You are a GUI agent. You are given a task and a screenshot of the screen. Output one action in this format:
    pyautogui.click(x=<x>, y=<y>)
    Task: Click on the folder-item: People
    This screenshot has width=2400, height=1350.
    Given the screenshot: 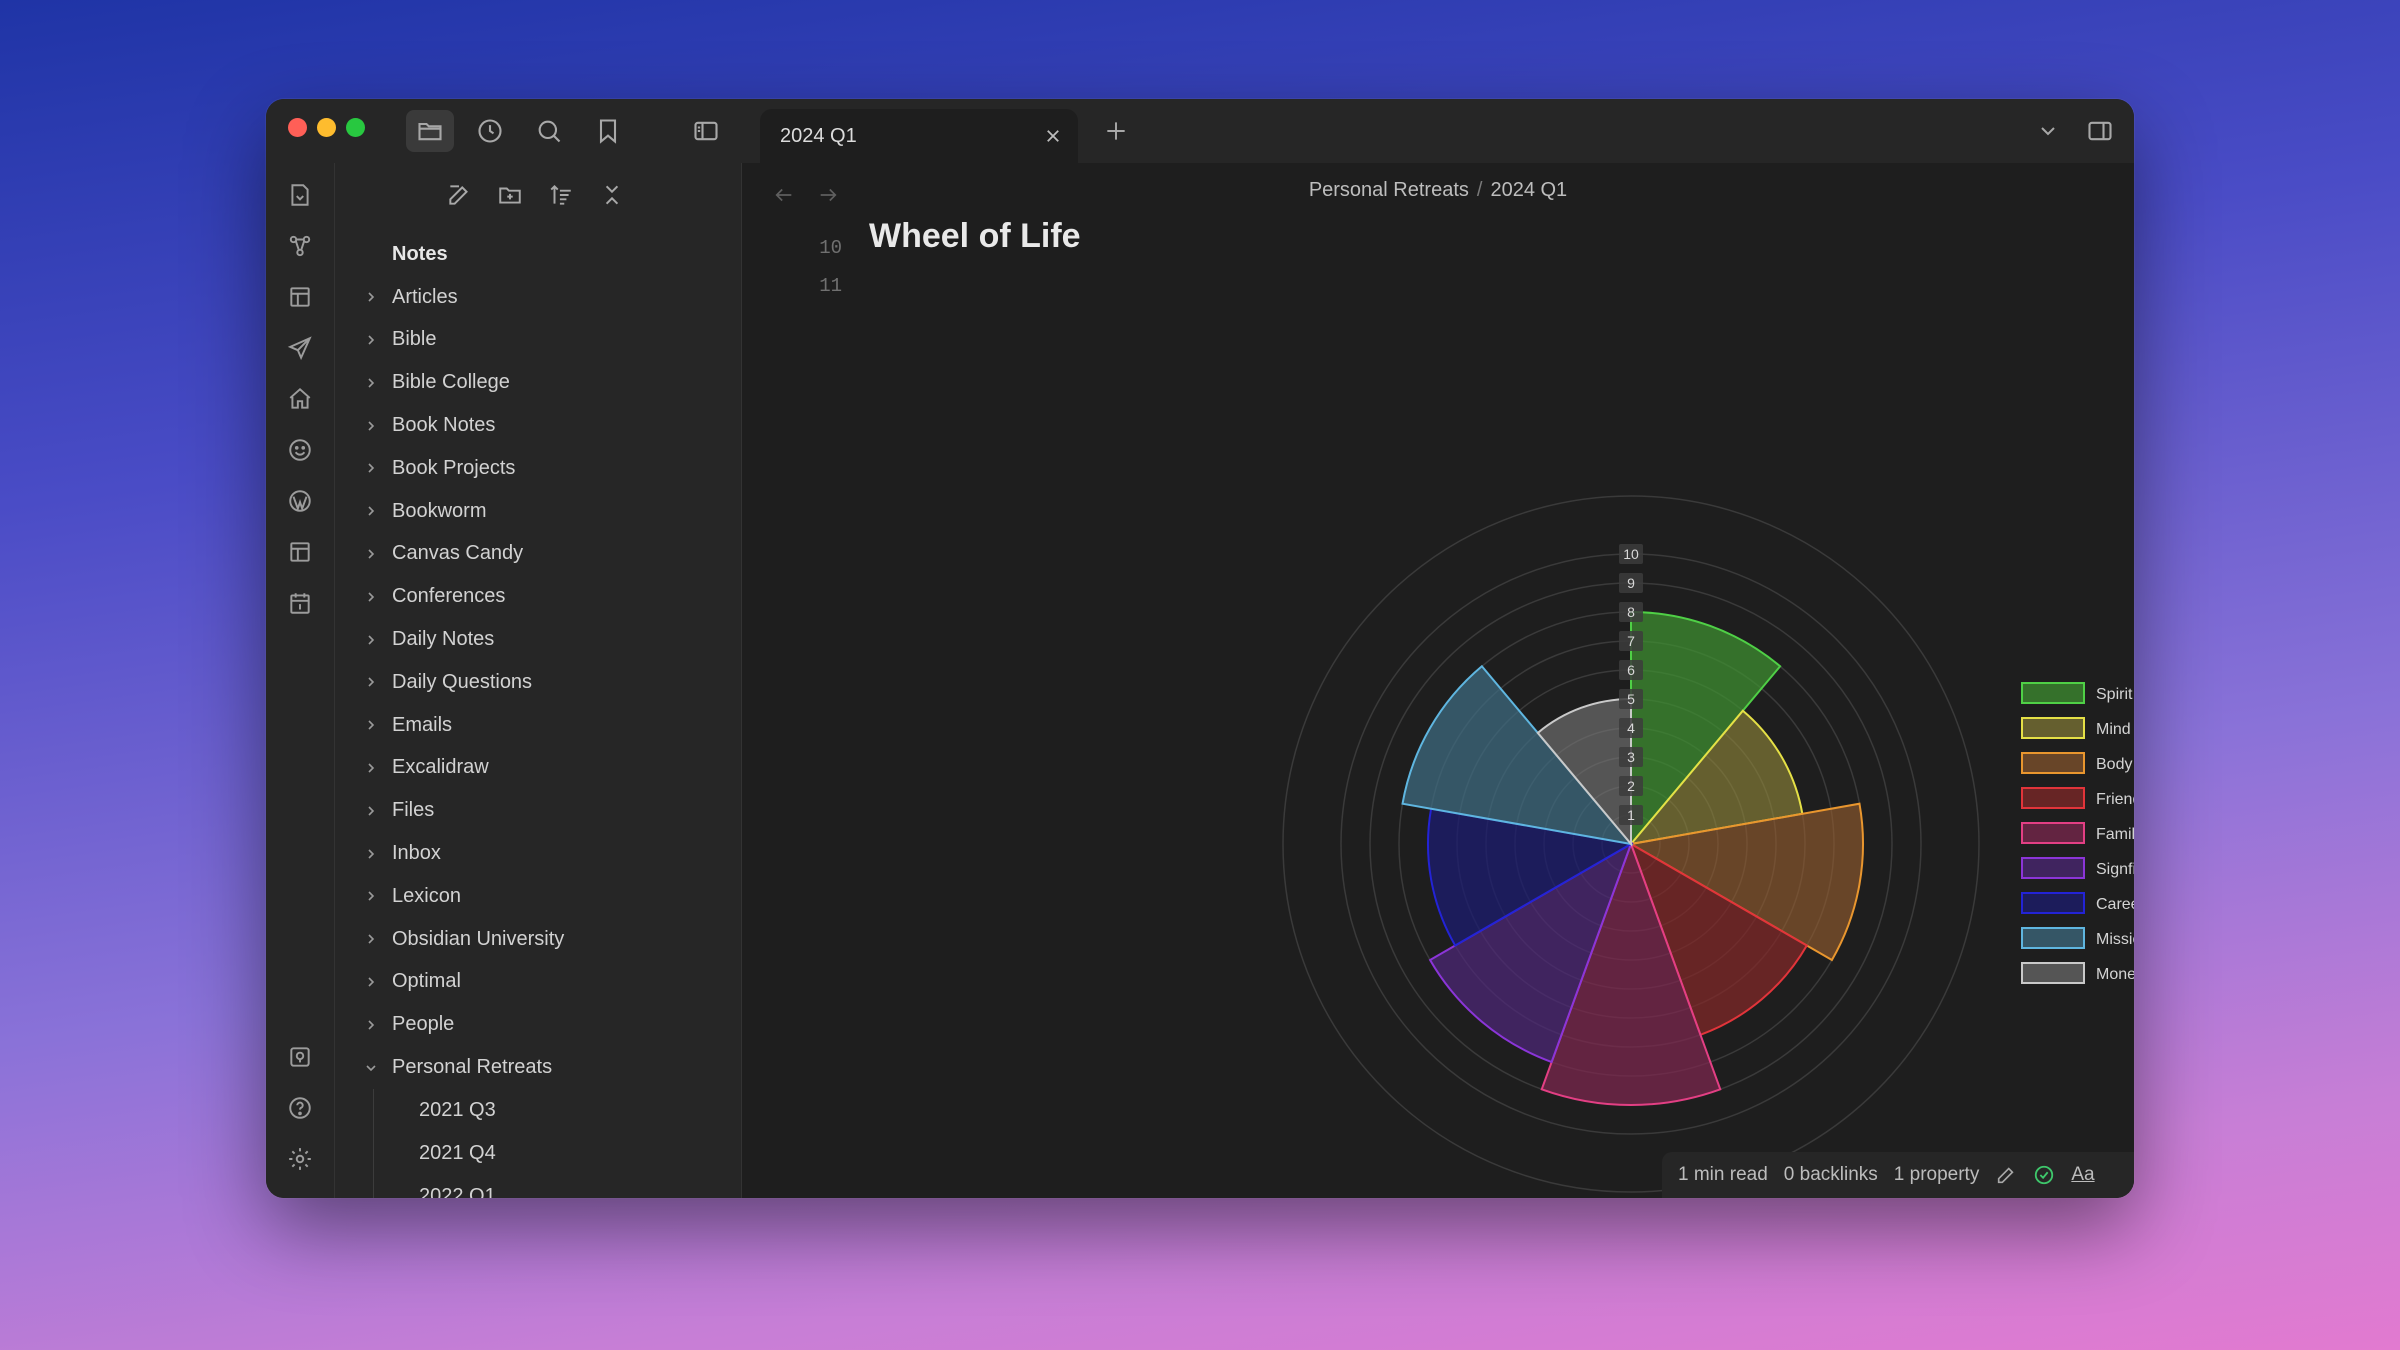 What is the action you would take?
    pyautogui.click(x=538, y=1024)
    